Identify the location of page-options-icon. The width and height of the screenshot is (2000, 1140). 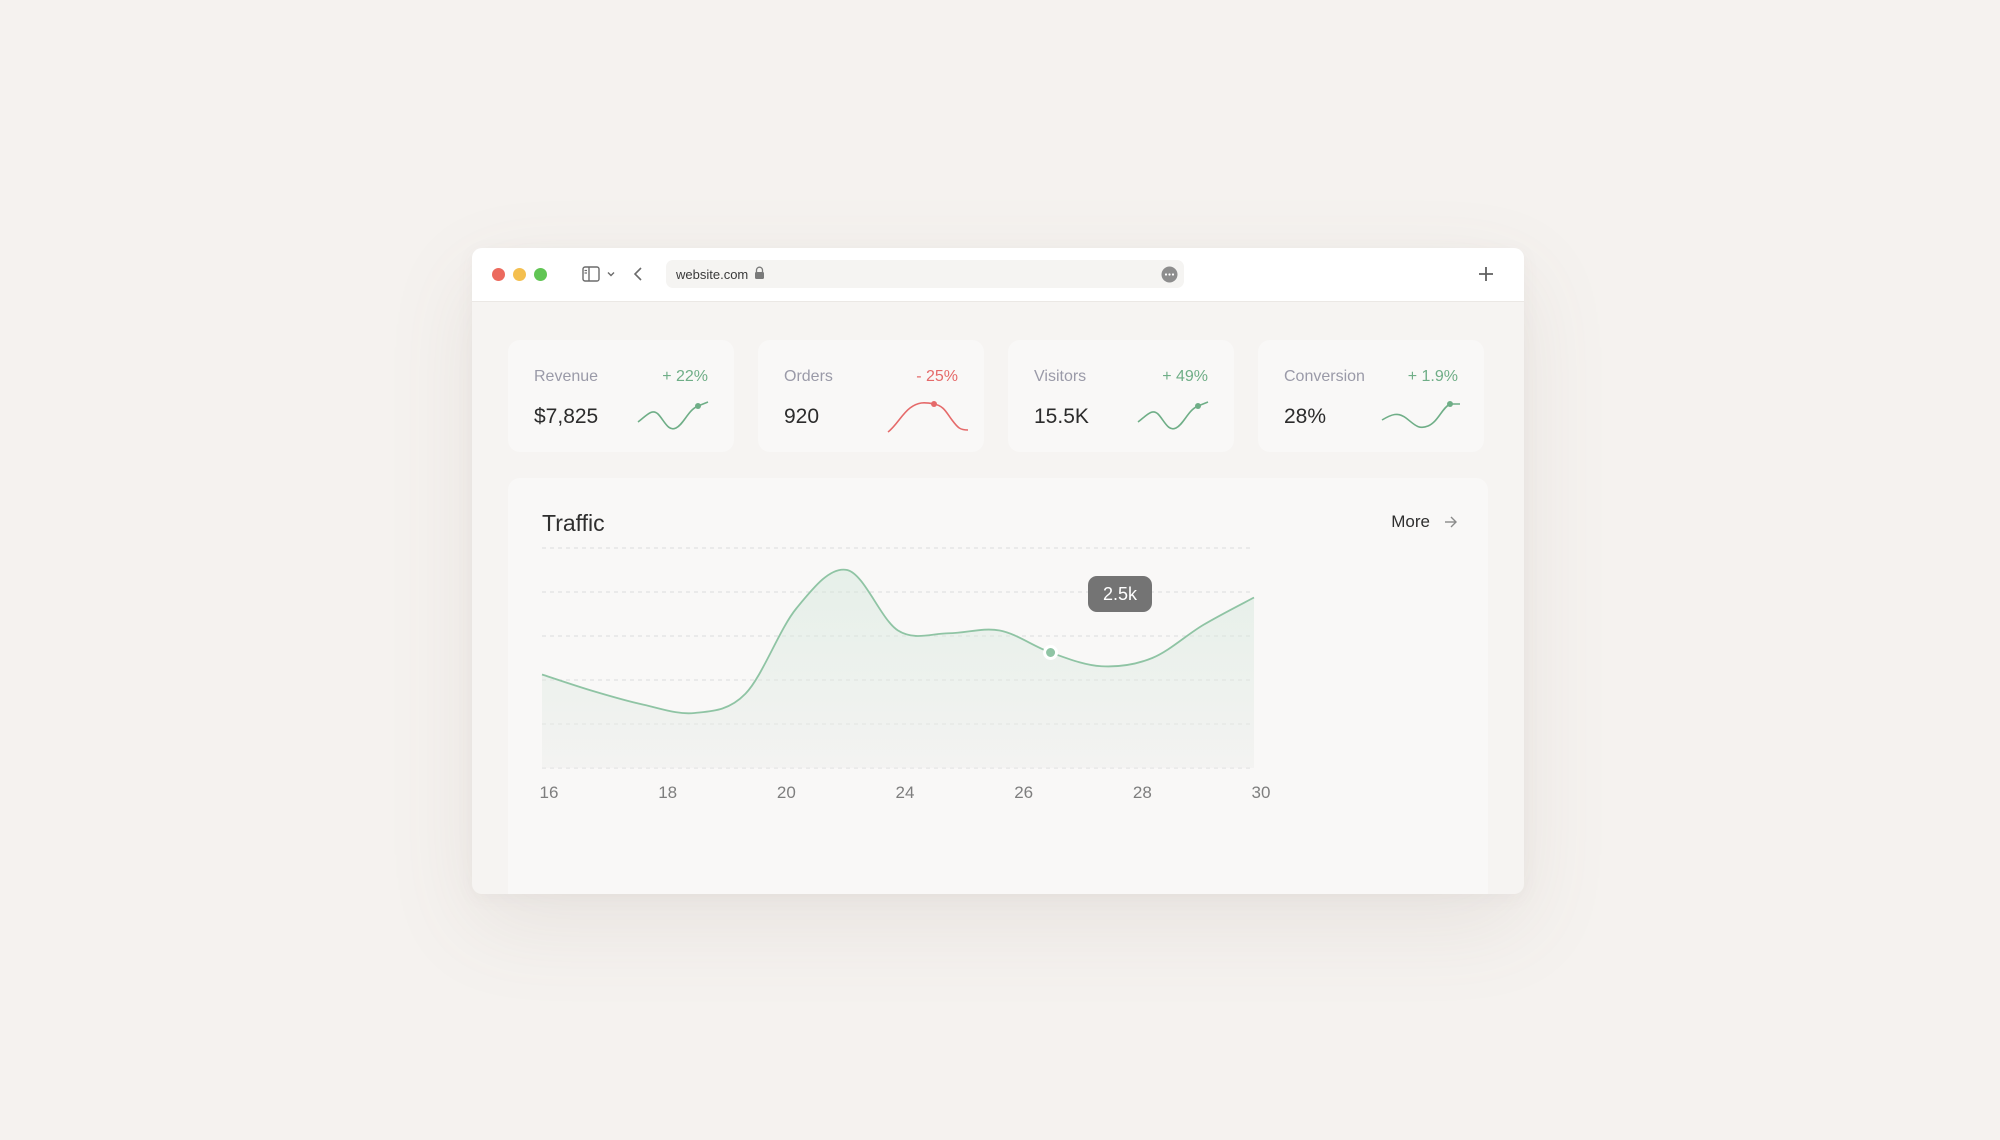
(1169, 274).